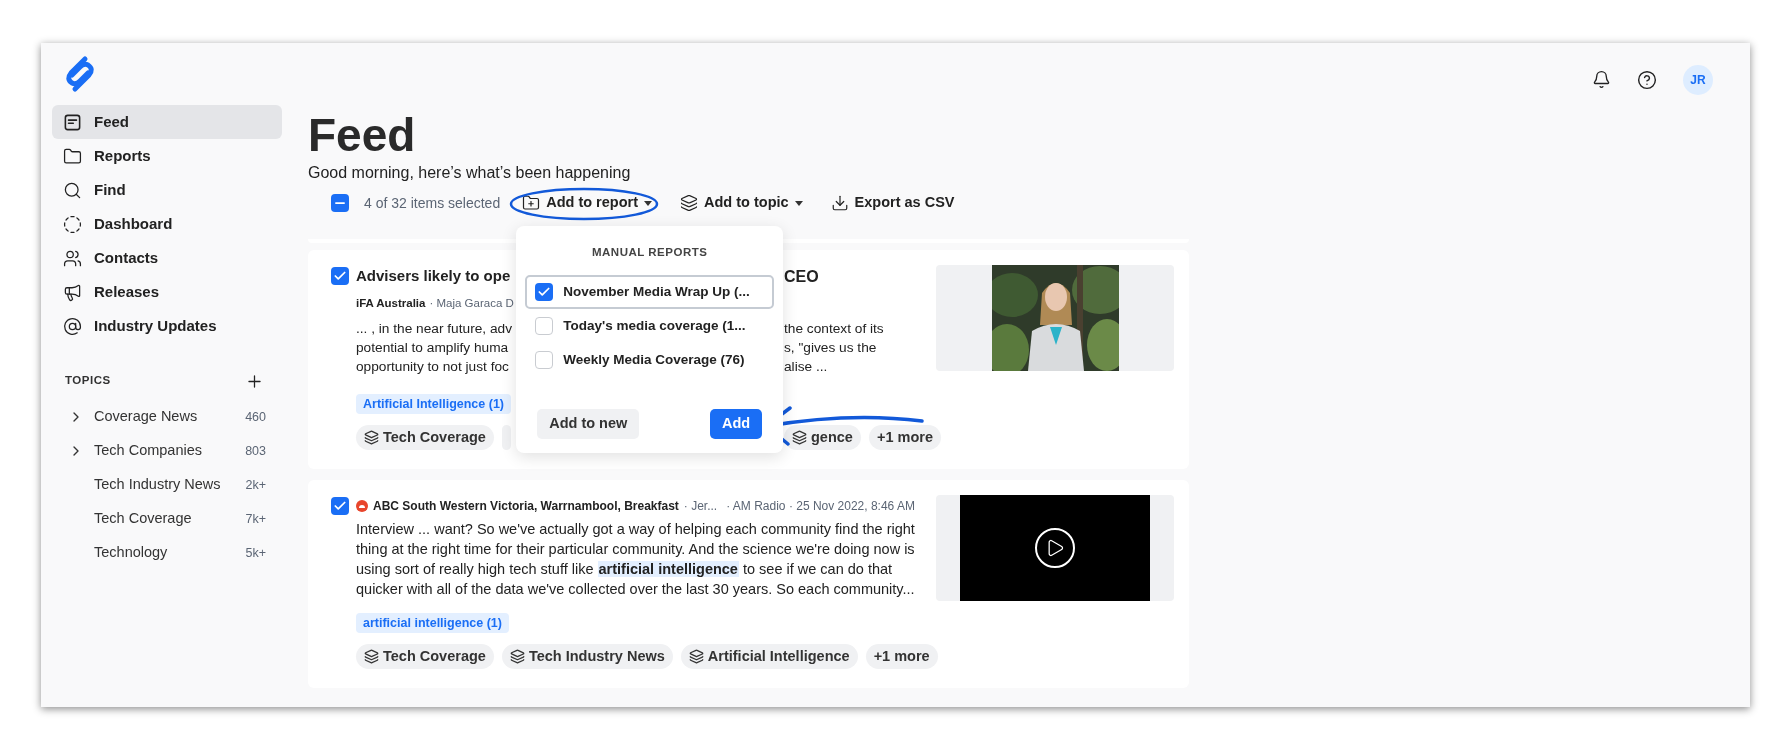 The height and width of the screenshot is (745, 1787). Describe the element at coordinates (839, 203) in the screenshot. I see `download-icon` at that location.